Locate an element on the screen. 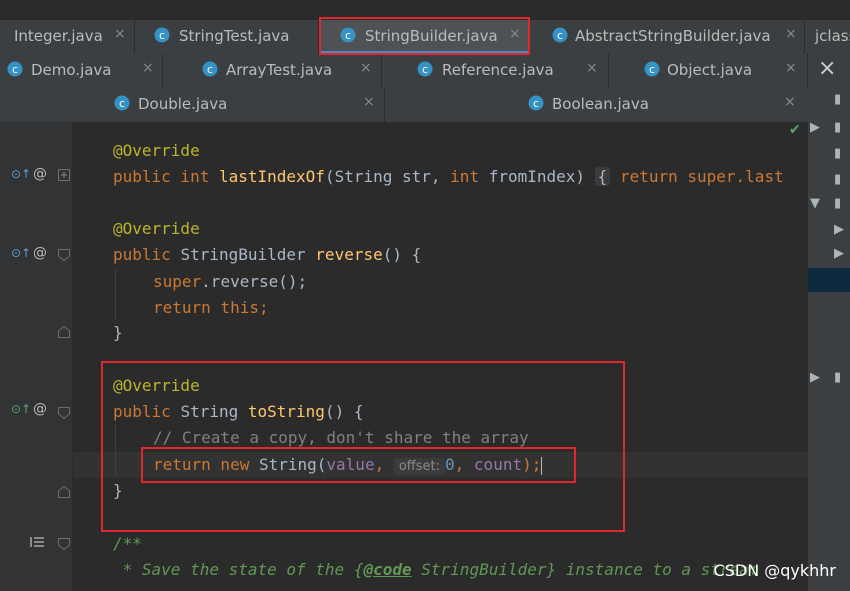 The height and width of the screenshot is (591, 850). doc-comment: /** is located at coordinates (127, 543).